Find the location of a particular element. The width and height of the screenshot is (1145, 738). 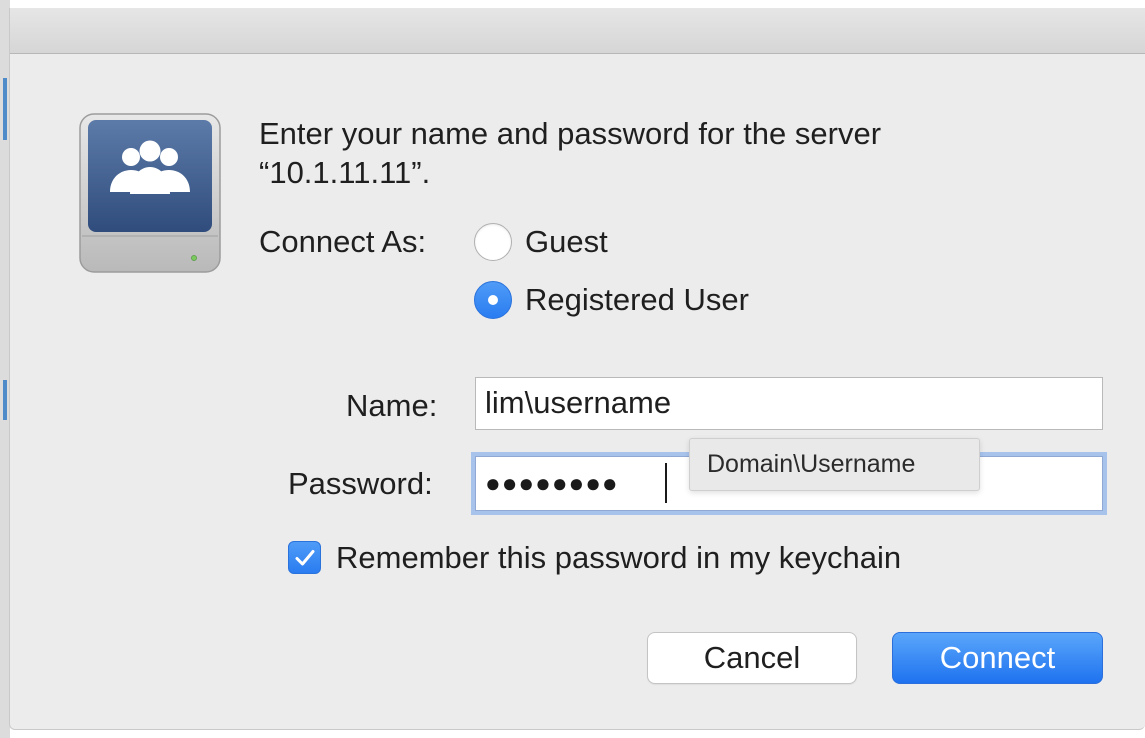

guest-radio-label: Guest is located at coordinates (566, 242).